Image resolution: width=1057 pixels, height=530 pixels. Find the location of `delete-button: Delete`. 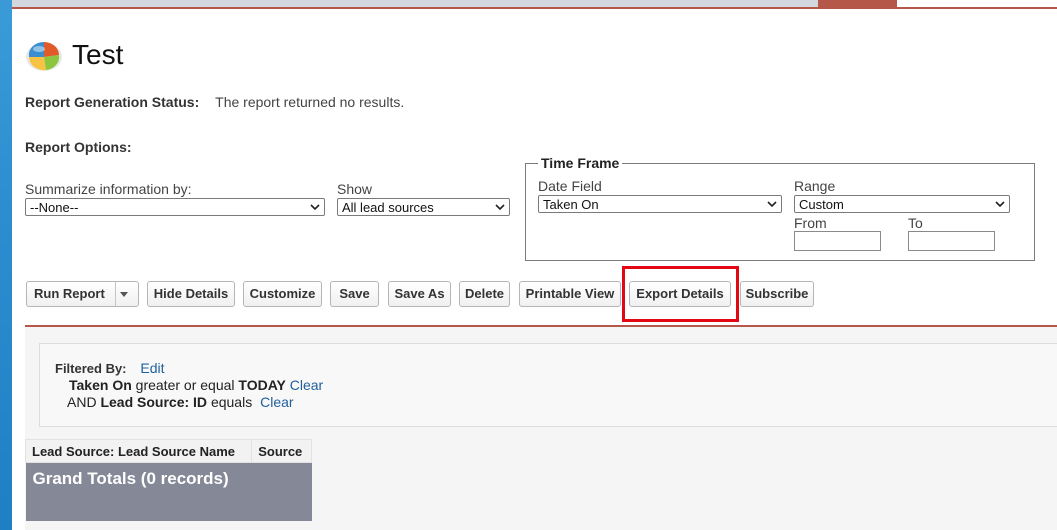

delete-button: Delete is located at coordinates (484, 294).